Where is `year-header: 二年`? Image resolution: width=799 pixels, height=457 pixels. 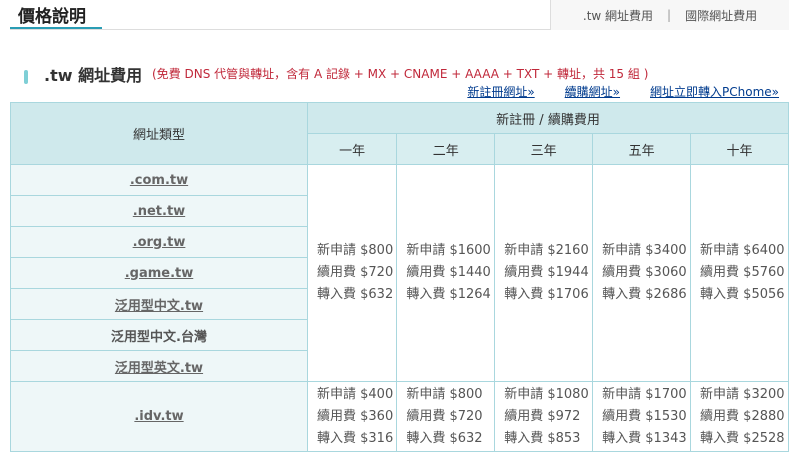
year-header: 二年 is located at coordinates (446, 149).